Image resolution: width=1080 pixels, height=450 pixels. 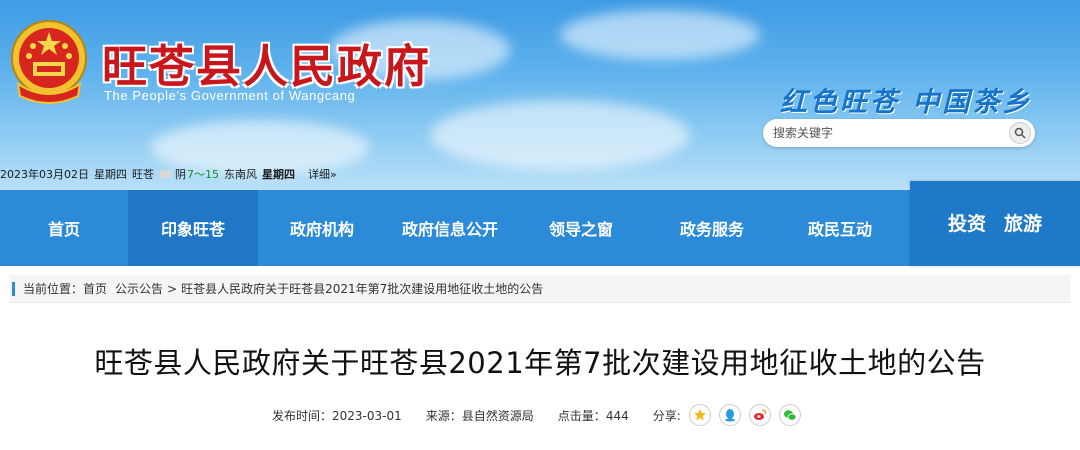 What do you see at coordinates (95, 288) in the screenshot?
I see `breadcrumb-home-link: 首页` at bounding box center [95, 288].